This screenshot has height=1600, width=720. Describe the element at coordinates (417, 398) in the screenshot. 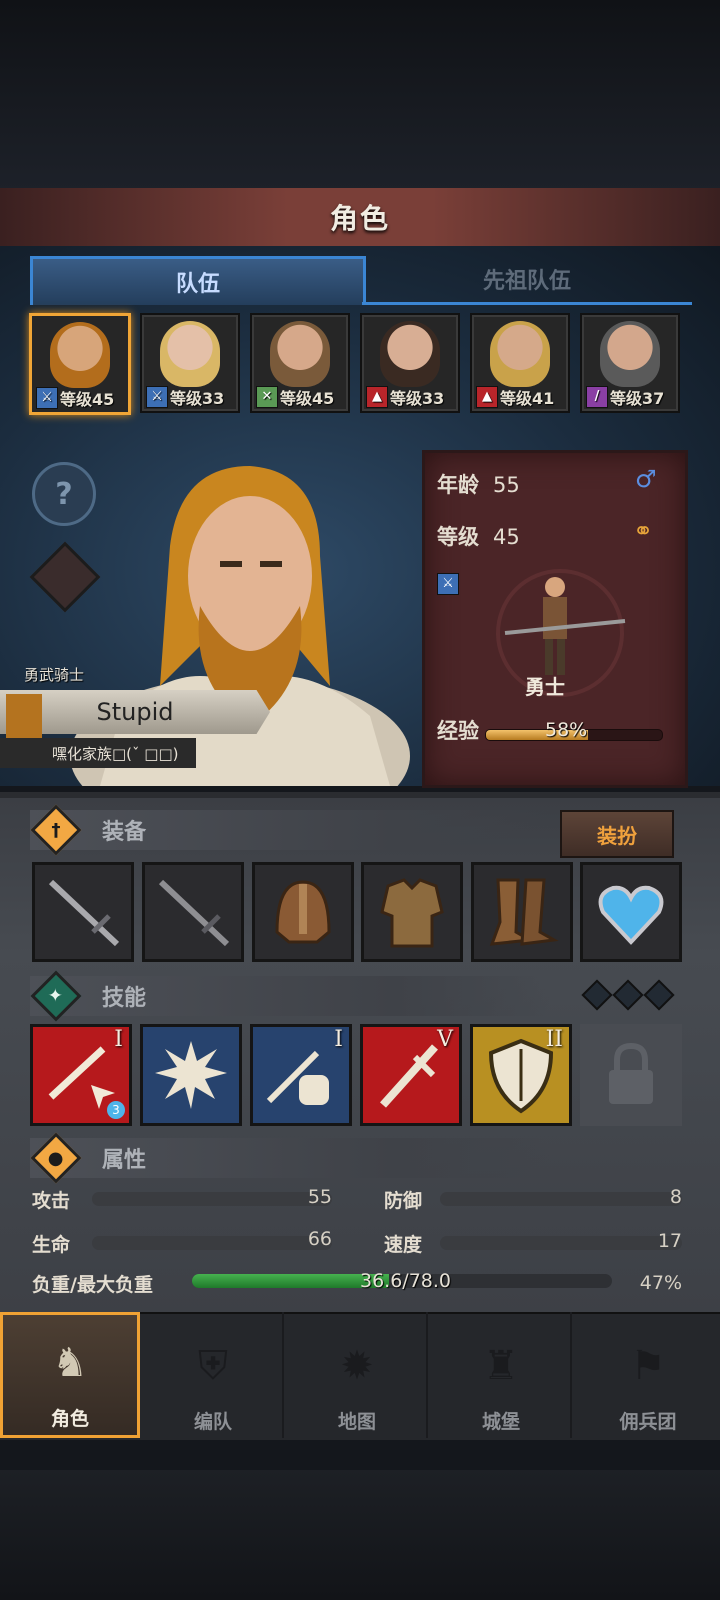

I see `level-label: 等级33` at that location.